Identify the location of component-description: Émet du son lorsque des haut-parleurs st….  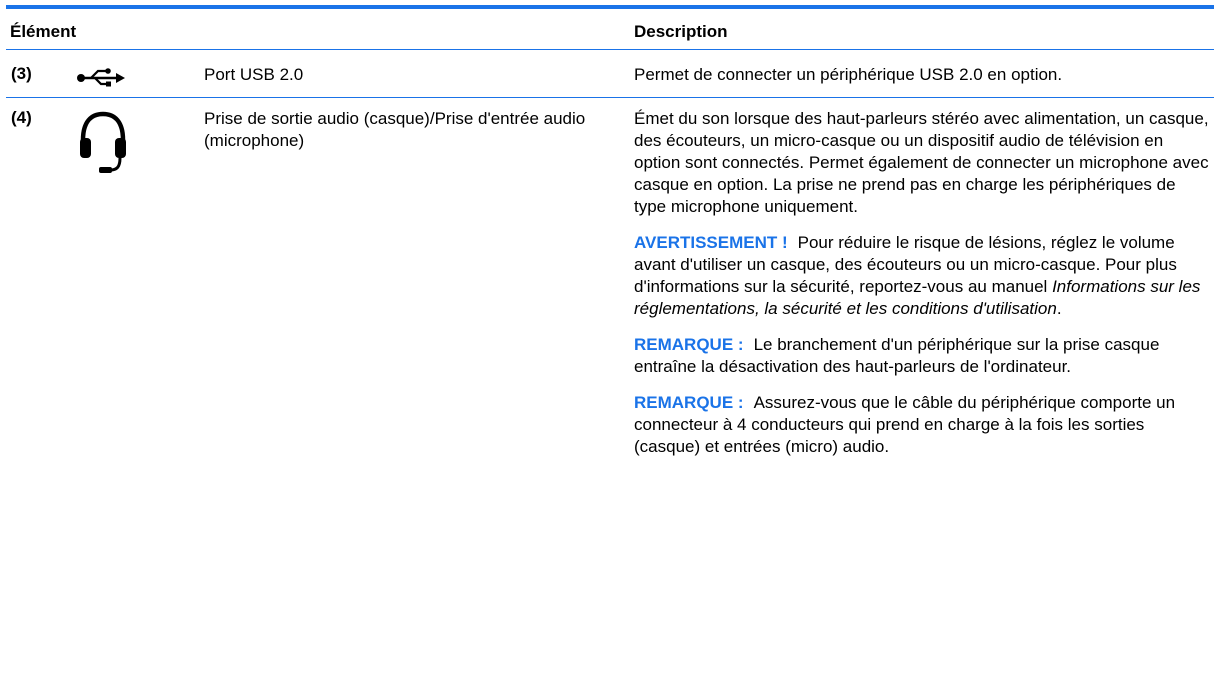
(921, 162).